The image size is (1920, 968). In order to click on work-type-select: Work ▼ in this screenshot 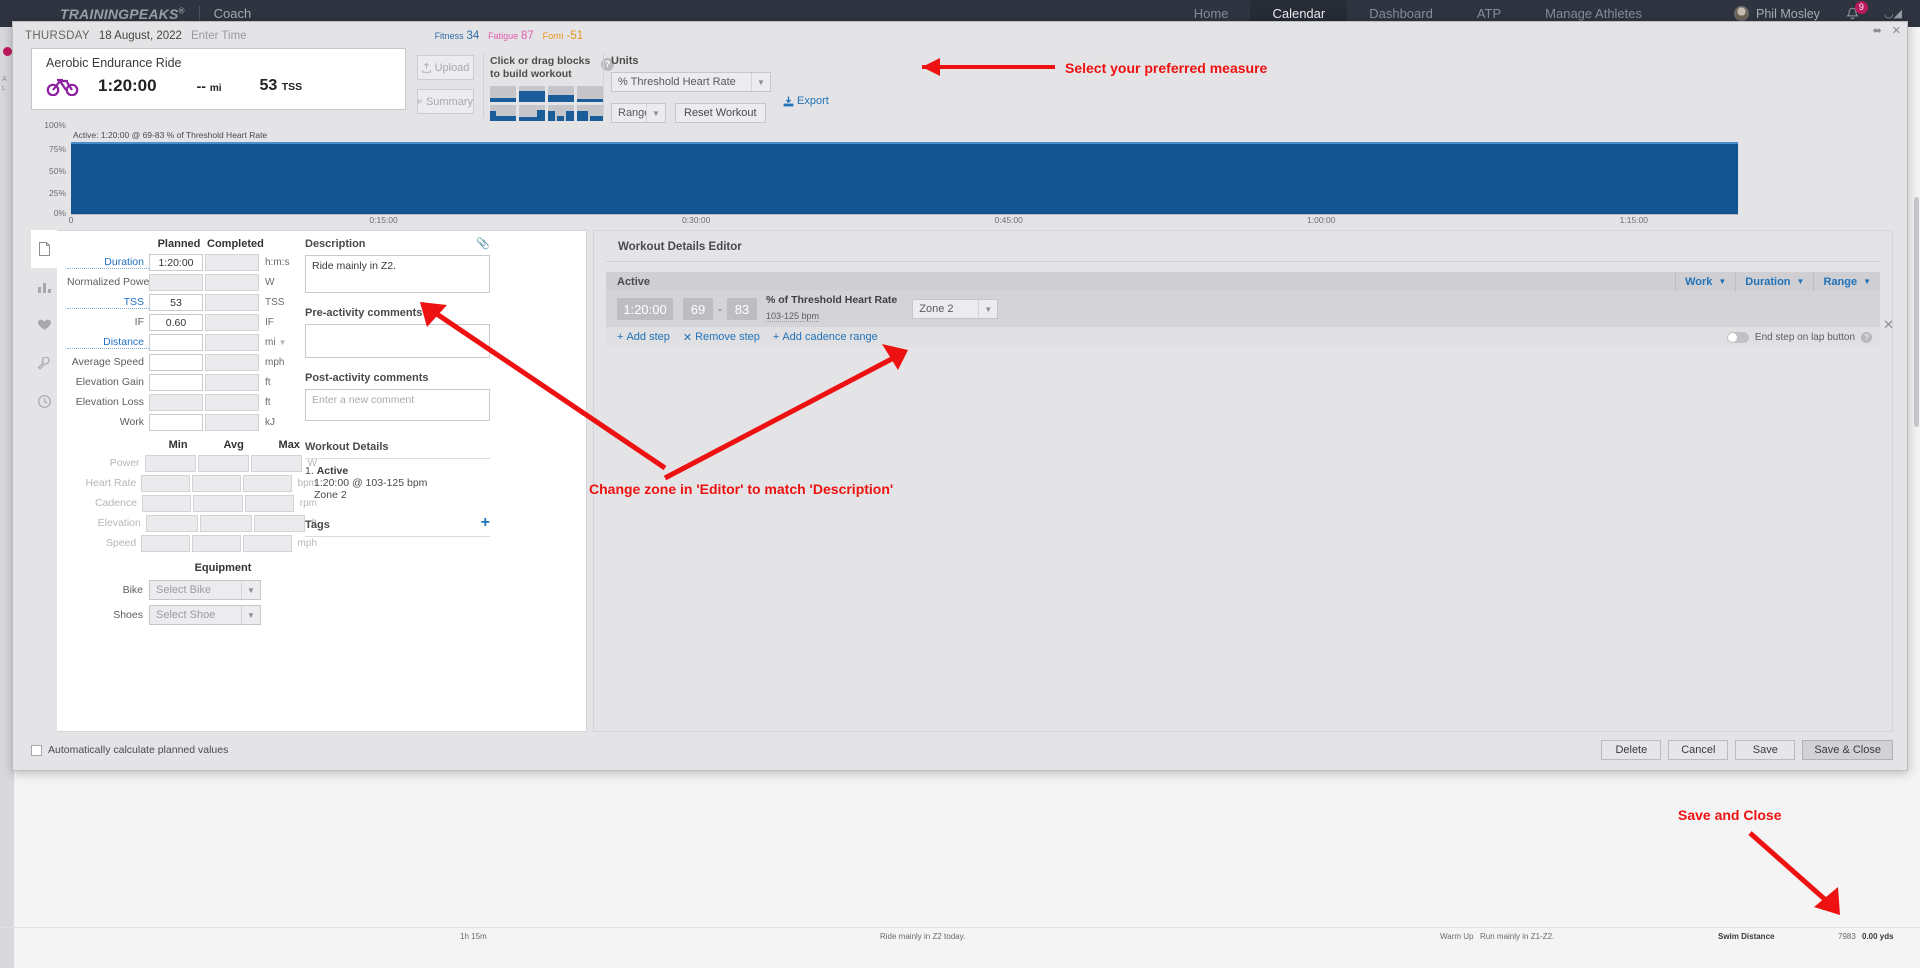, I will do `click(1705, 281)`.